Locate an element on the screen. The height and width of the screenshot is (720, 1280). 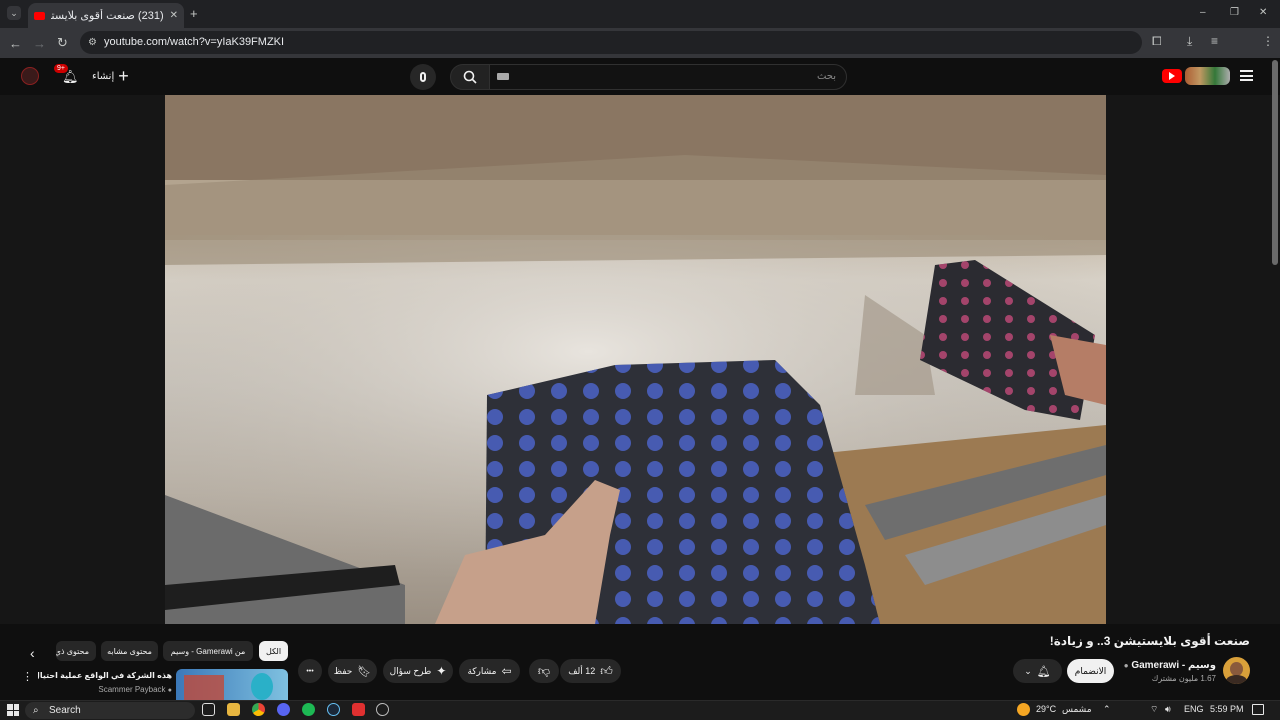
play-icon is located at coordinates (1172, 76).